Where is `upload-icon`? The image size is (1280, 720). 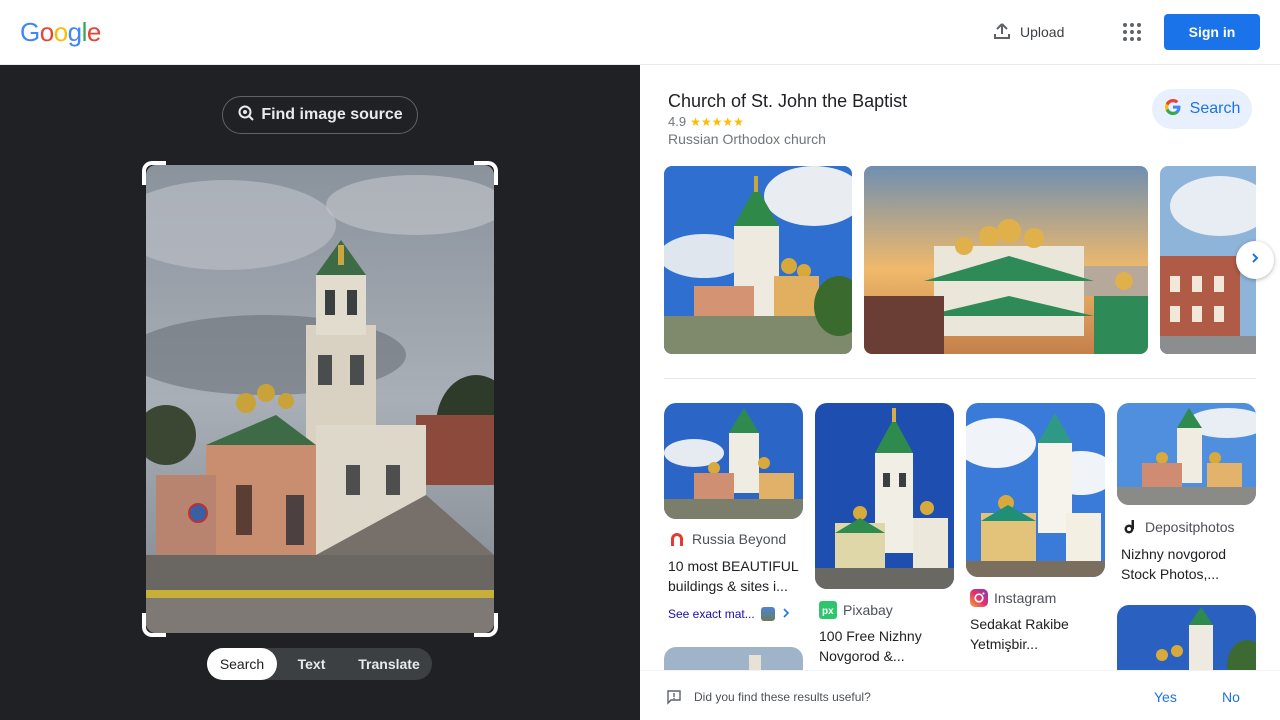
upload-icon is located at coordinates (1002, 32).